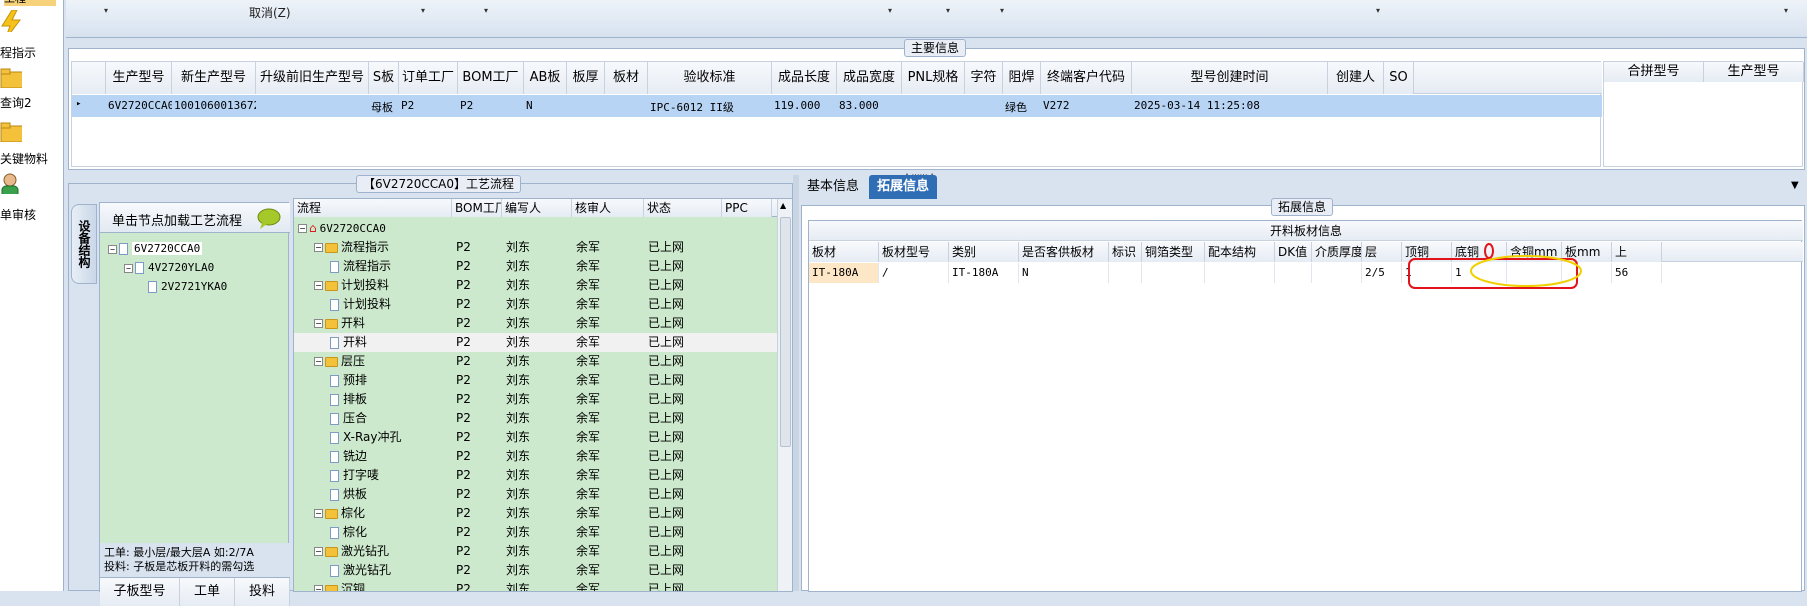 The height and width of the screenshot is (606, 1807). What do you see at coordinates (1125, 252) in the screenshot?
I see `column-header: 标识` at bounding box center [1125, 252].